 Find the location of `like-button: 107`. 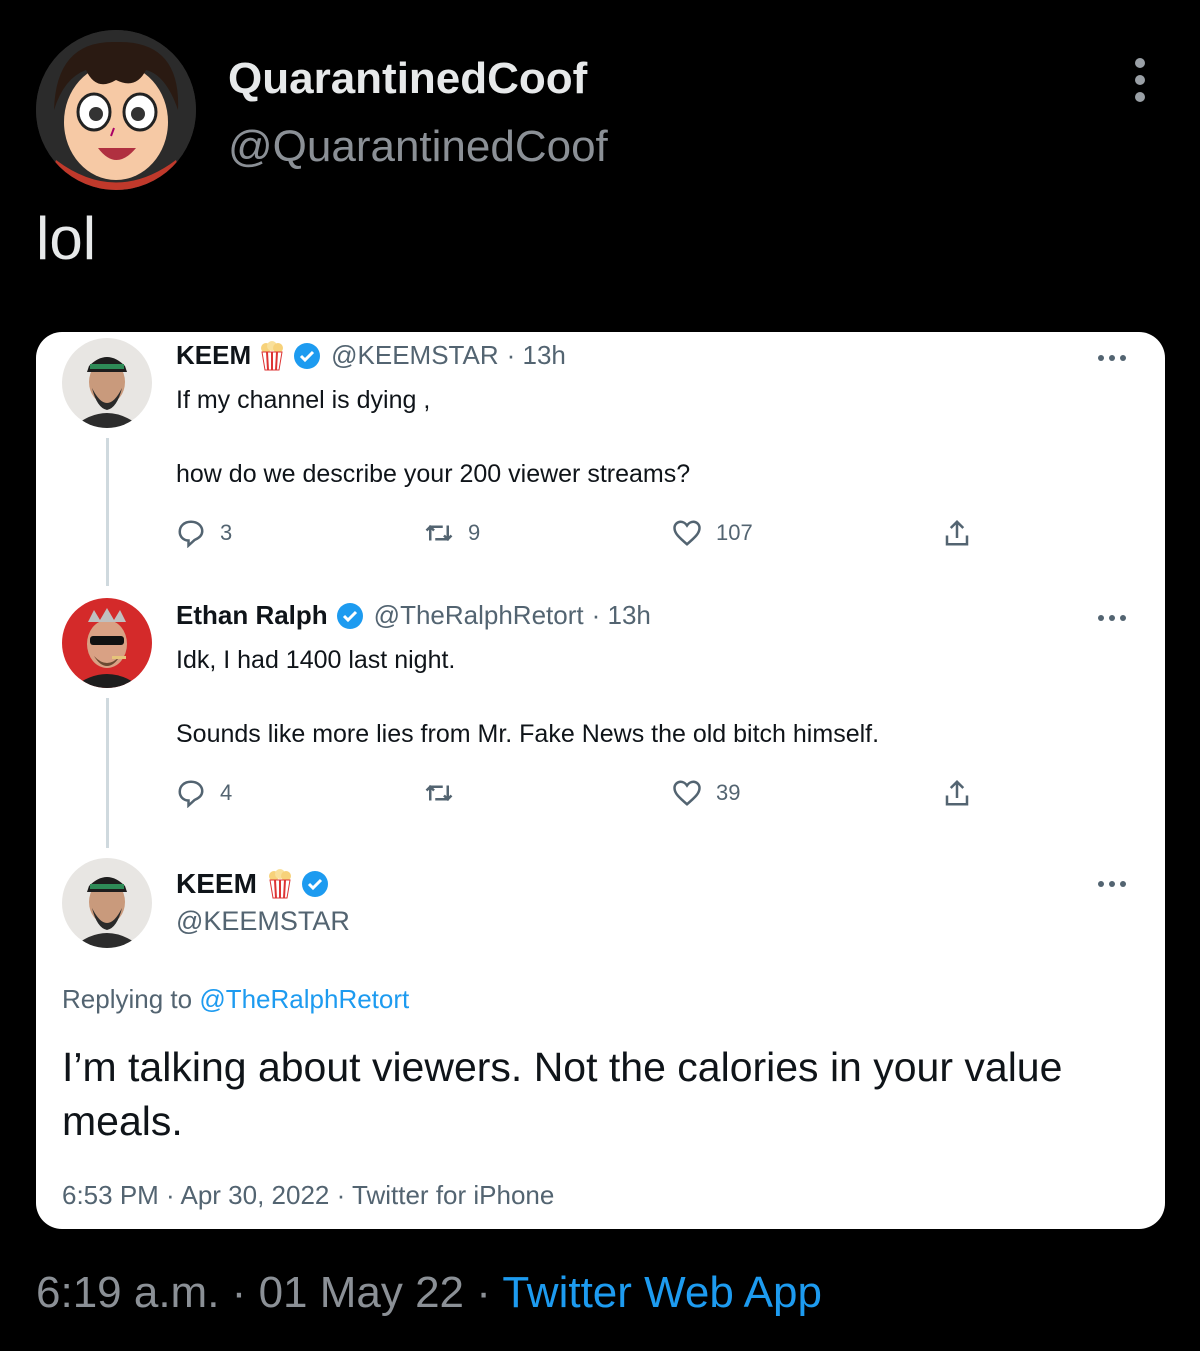

like-button: 107 is located at coordinates (712, 533).